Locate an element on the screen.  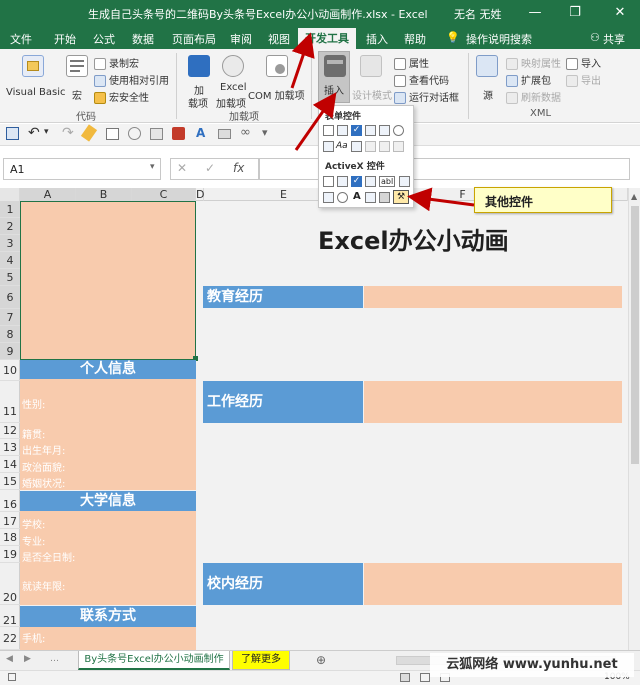
refresh-data-button: 刷新数据 is located at coordinates (533, 96).